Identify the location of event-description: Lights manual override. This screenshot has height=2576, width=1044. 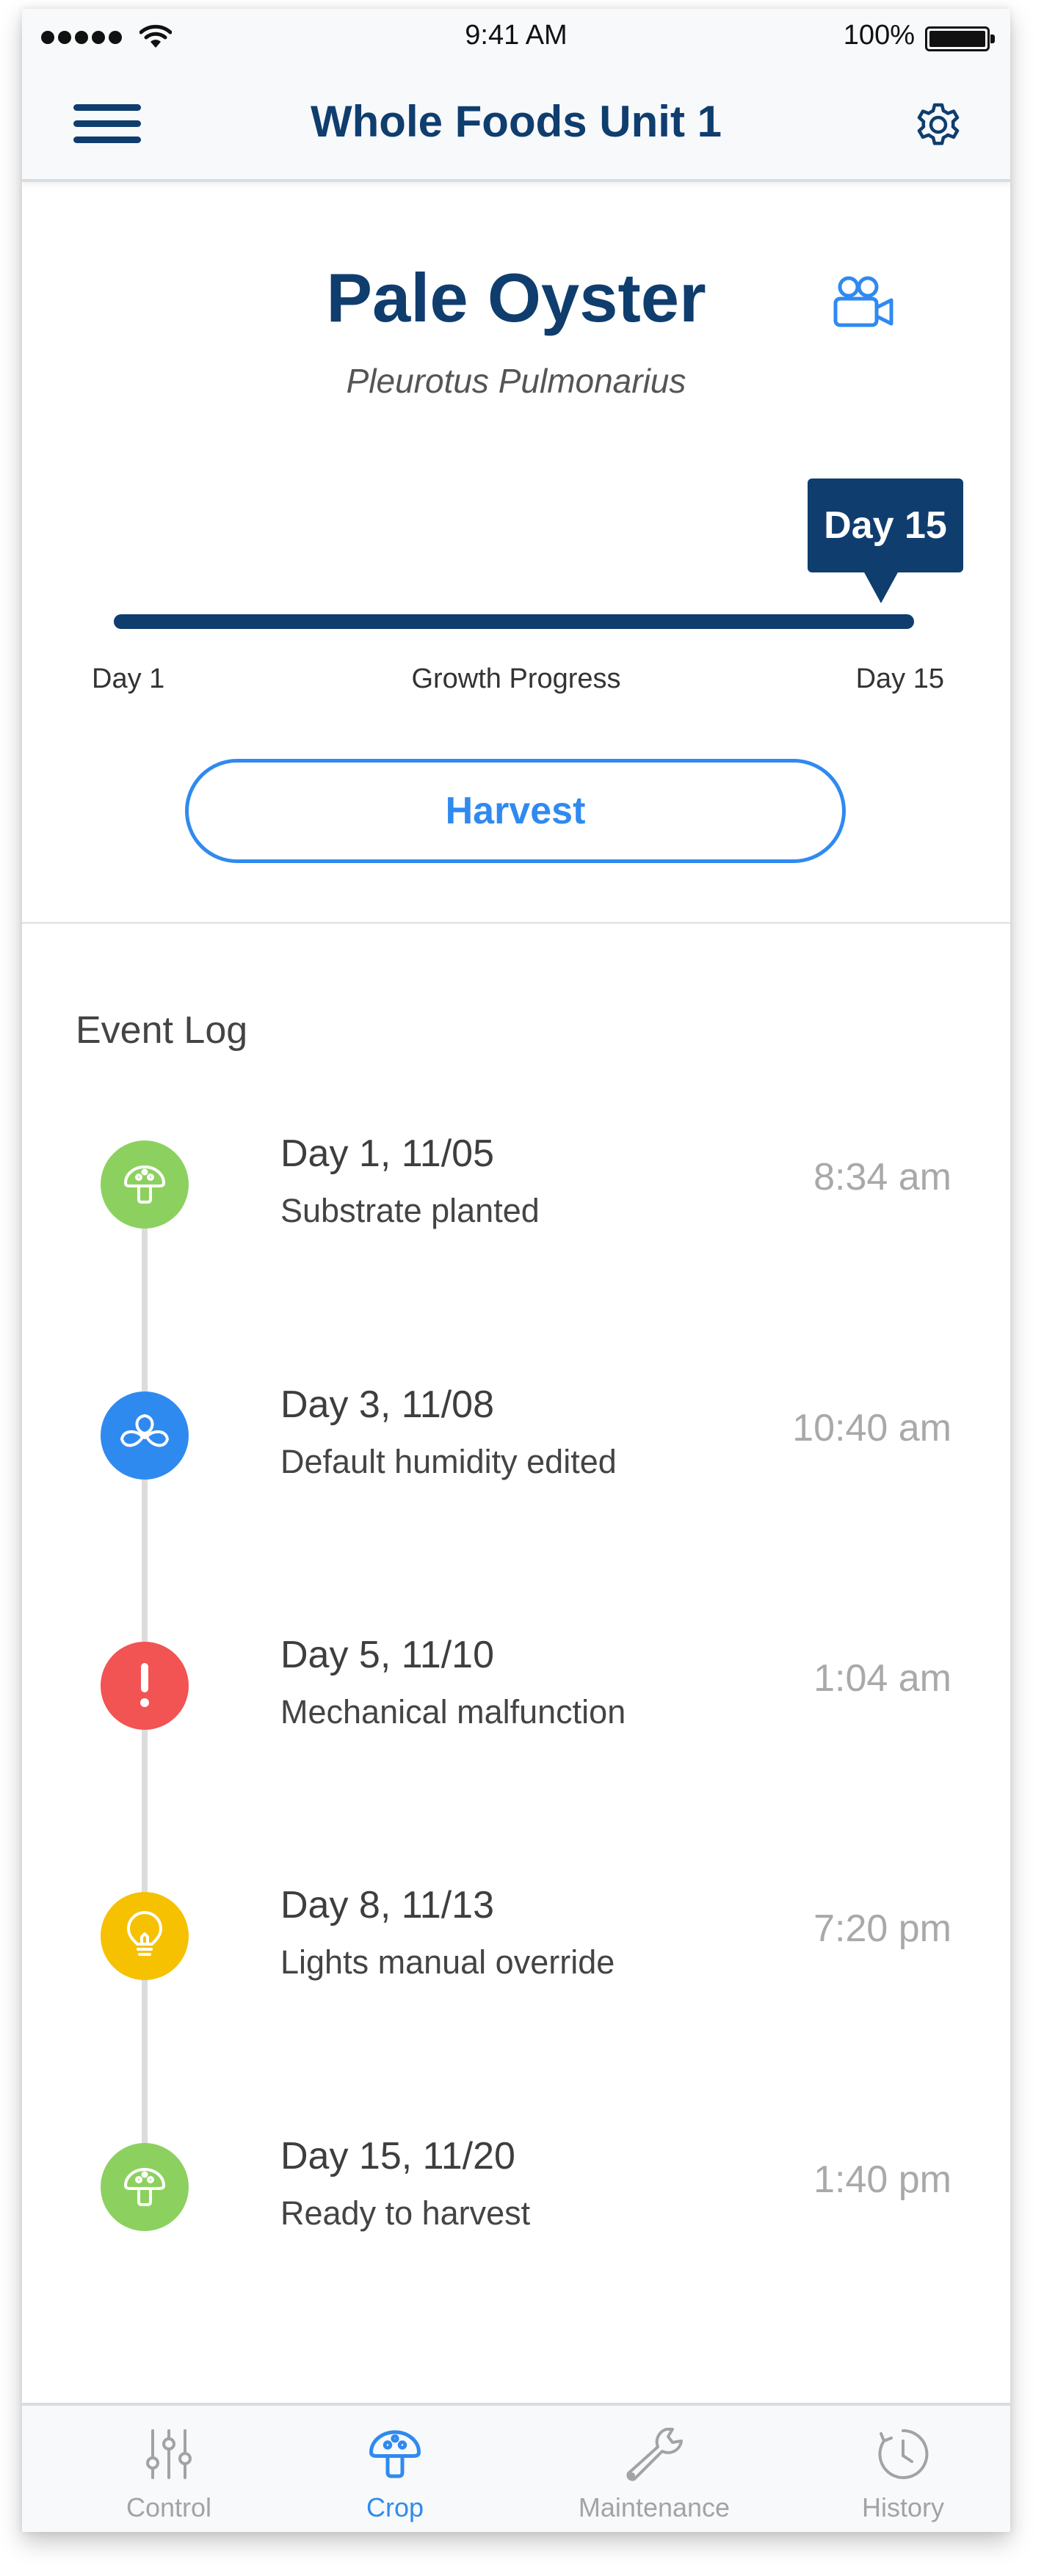
(447, 1962).